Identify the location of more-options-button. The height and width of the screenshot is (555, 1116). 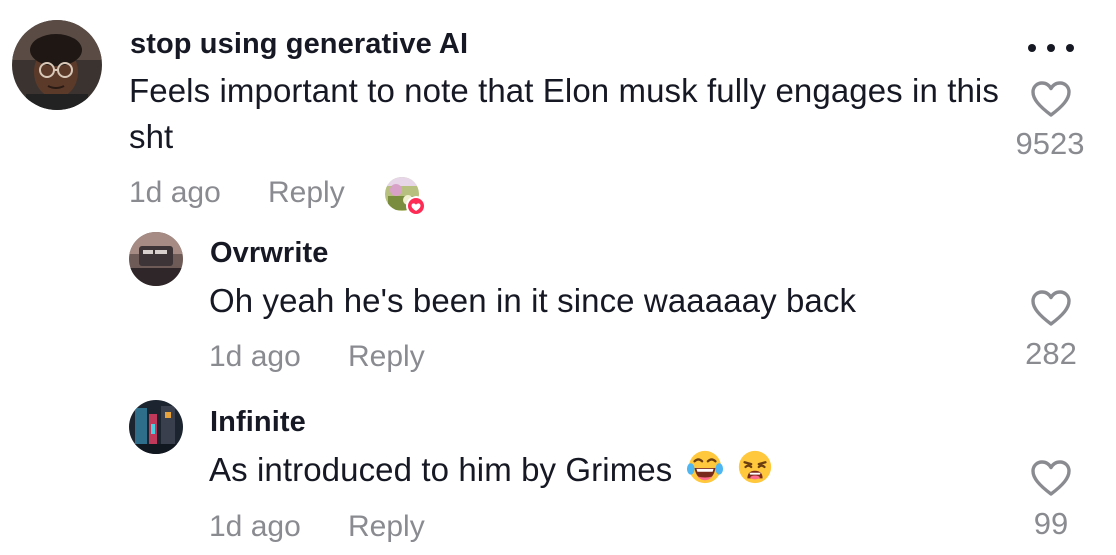
(1051, 48).